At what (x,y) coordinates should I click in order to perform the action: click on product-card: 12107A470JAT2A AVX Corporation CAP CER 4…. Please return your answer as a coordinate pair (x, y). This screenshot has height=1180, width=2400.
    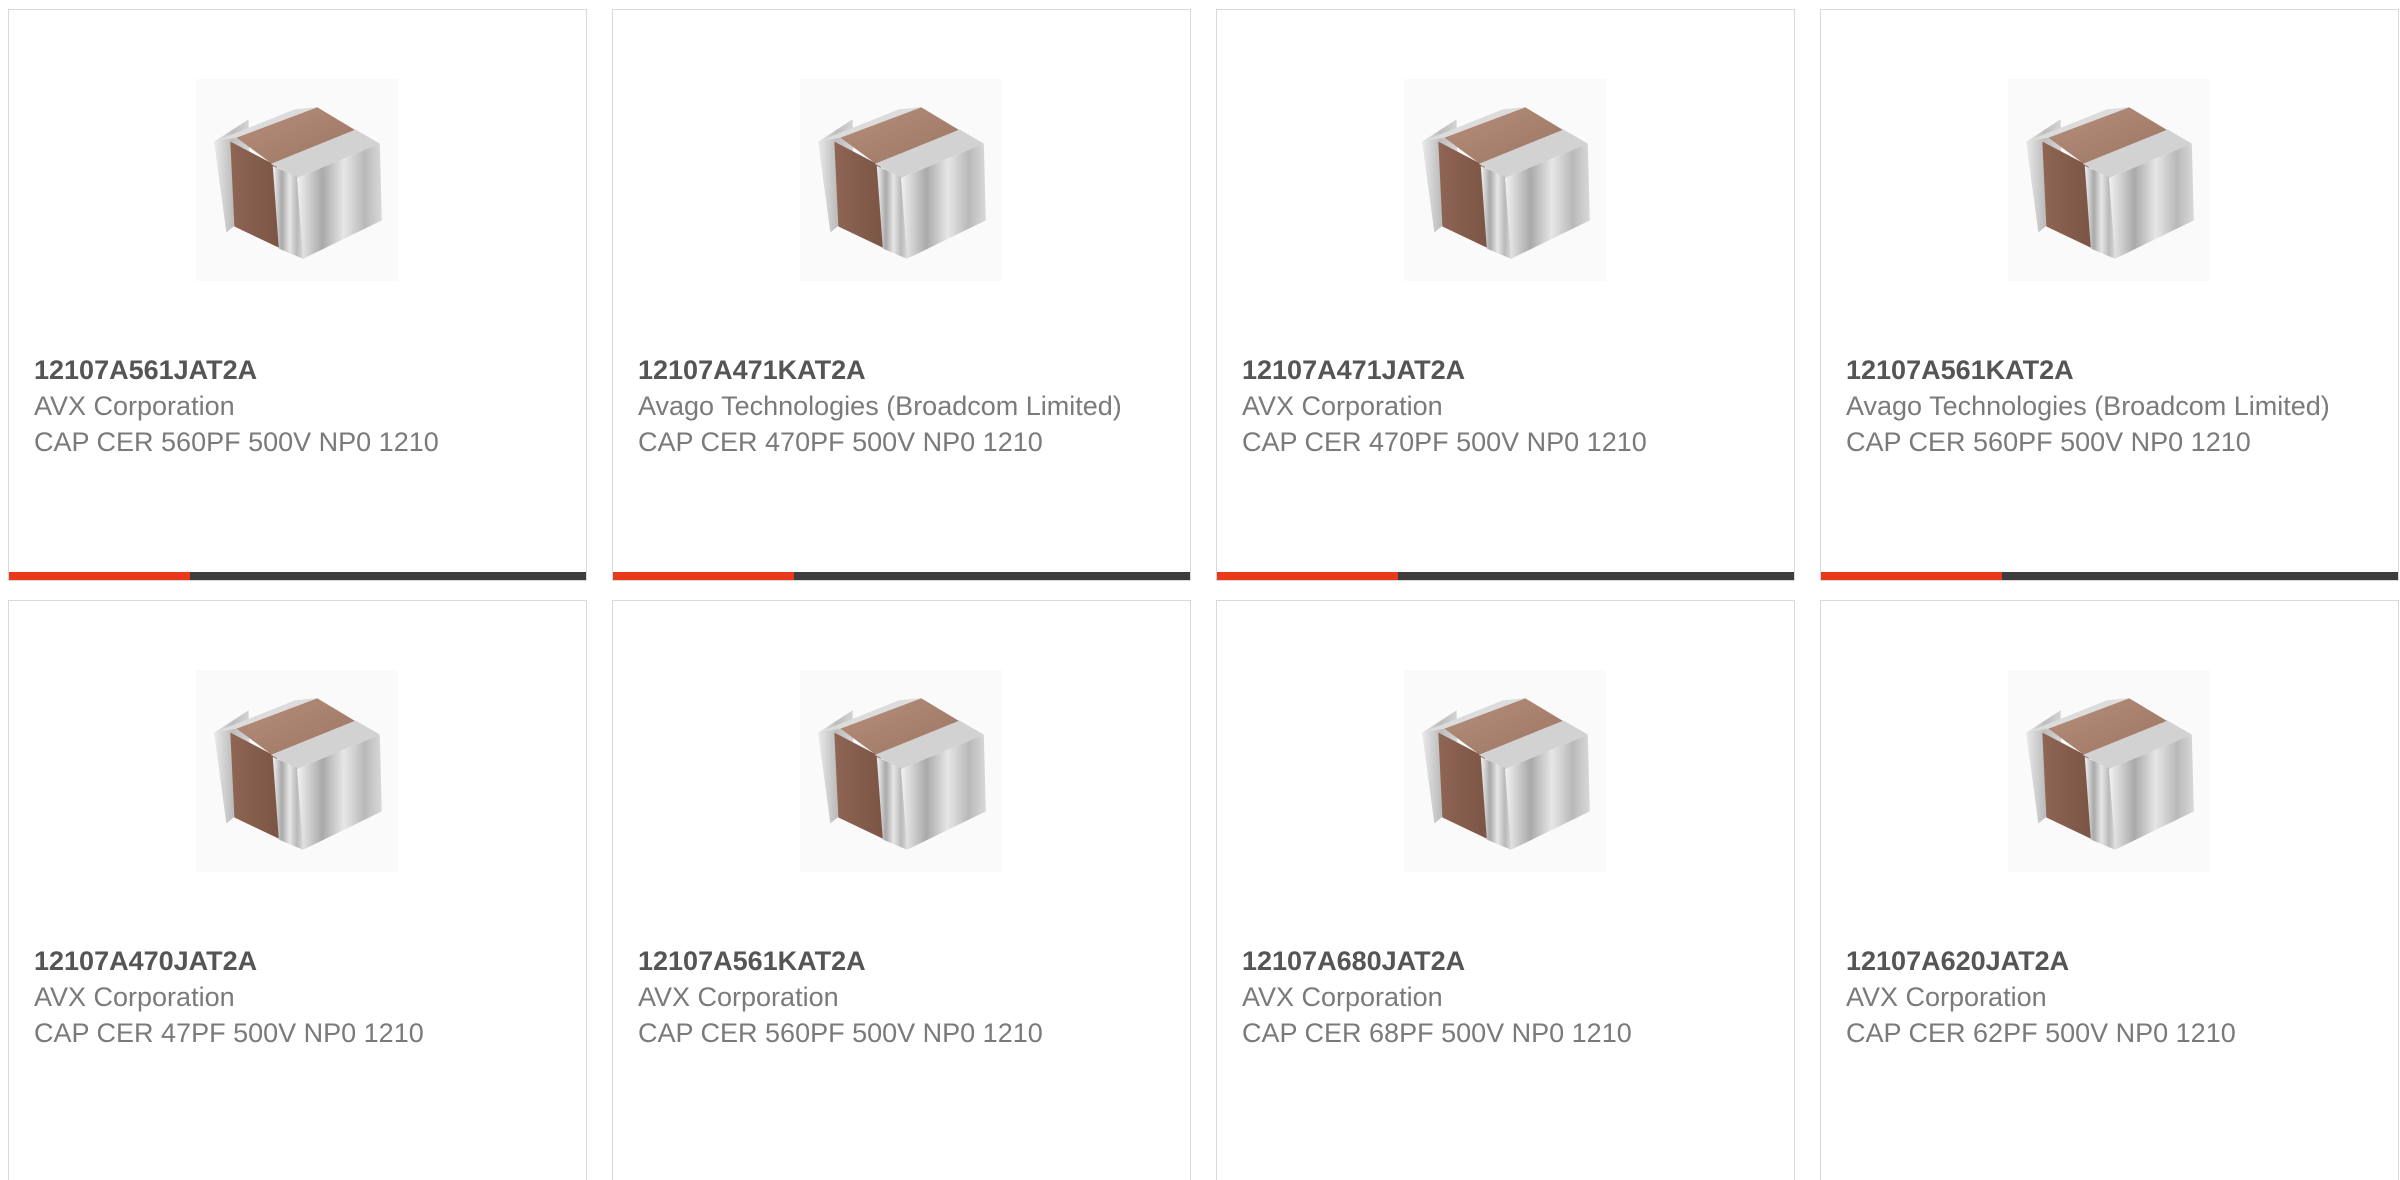
    Looking at the image, I should click on (297, 890).